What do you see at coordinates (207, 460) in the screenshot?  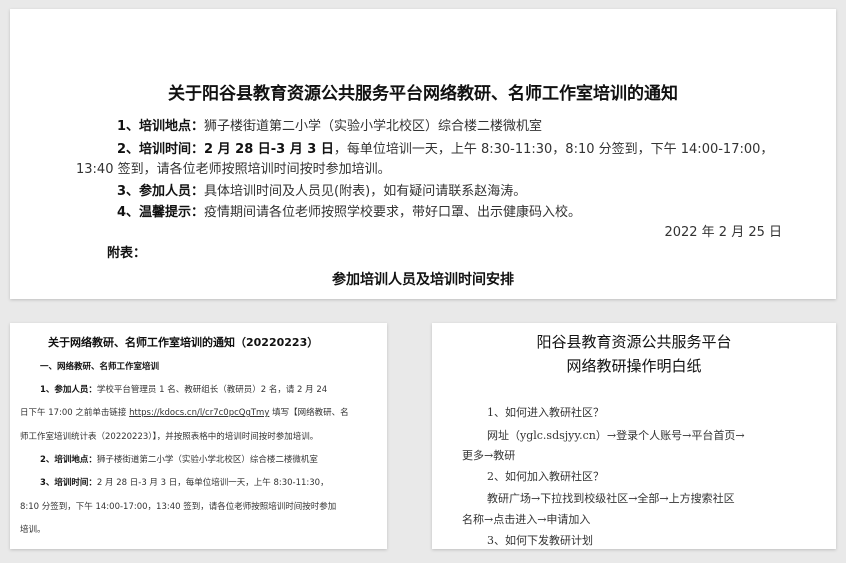 I see `small-p2-text: 狮子楼街道第二小学（实验小学北校区）综合楼二楼微机室` at bounding box center [207, 460].